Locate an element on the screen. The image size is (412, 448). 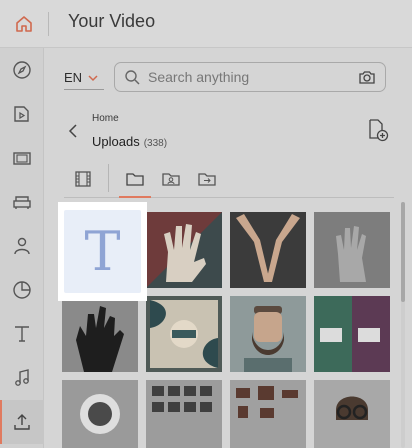
chevron-down-icon is located at coordinates (93, 77).